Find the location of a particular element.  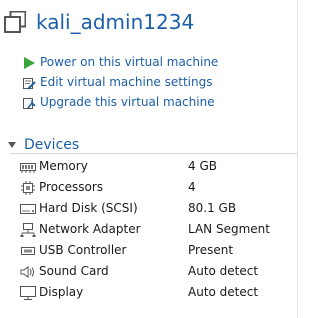

device-value: 4 GB is located at coordinates (202, 165).